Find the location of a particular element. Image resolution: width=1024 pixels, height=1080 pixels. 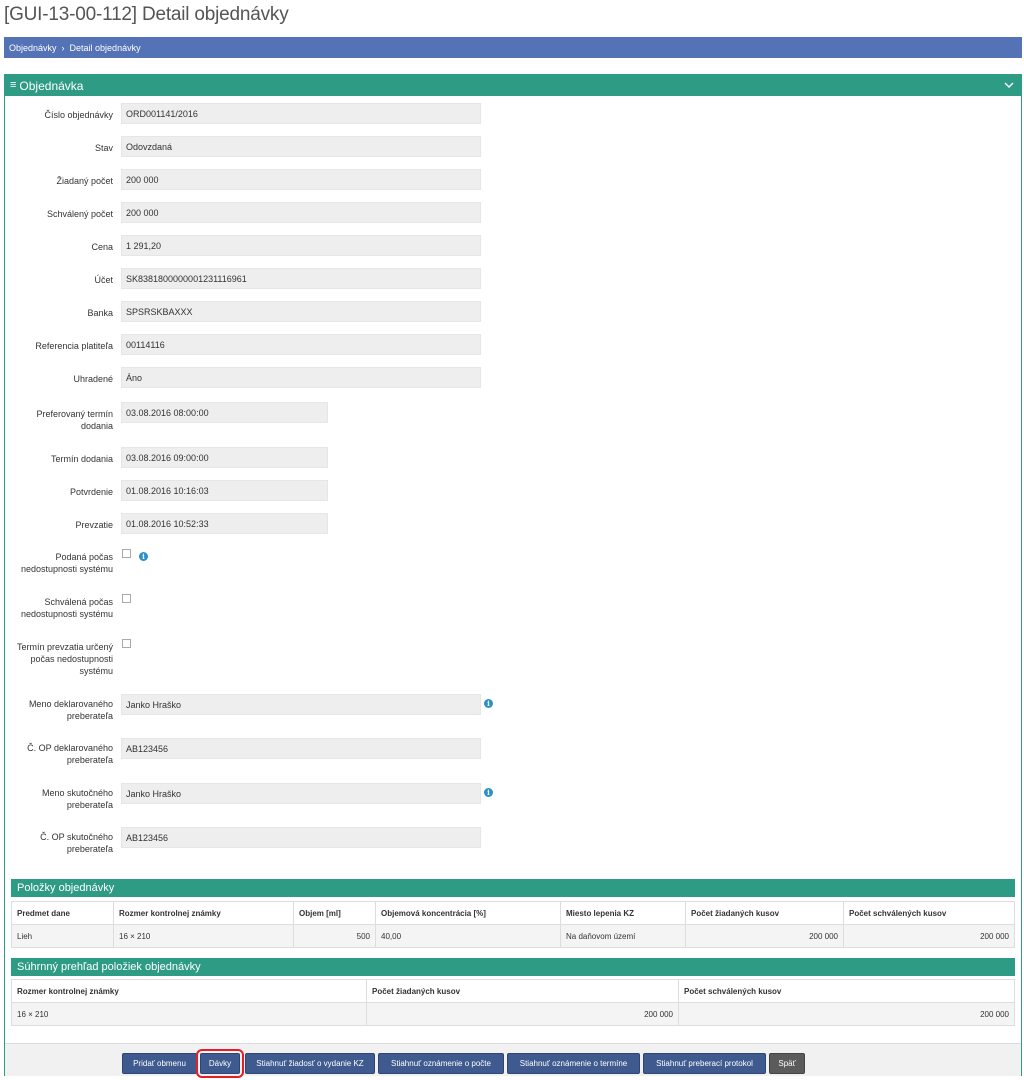

download-date-notice-button: Stiahnuť oznámenie o termíne is located at coordinates (573, 1063).